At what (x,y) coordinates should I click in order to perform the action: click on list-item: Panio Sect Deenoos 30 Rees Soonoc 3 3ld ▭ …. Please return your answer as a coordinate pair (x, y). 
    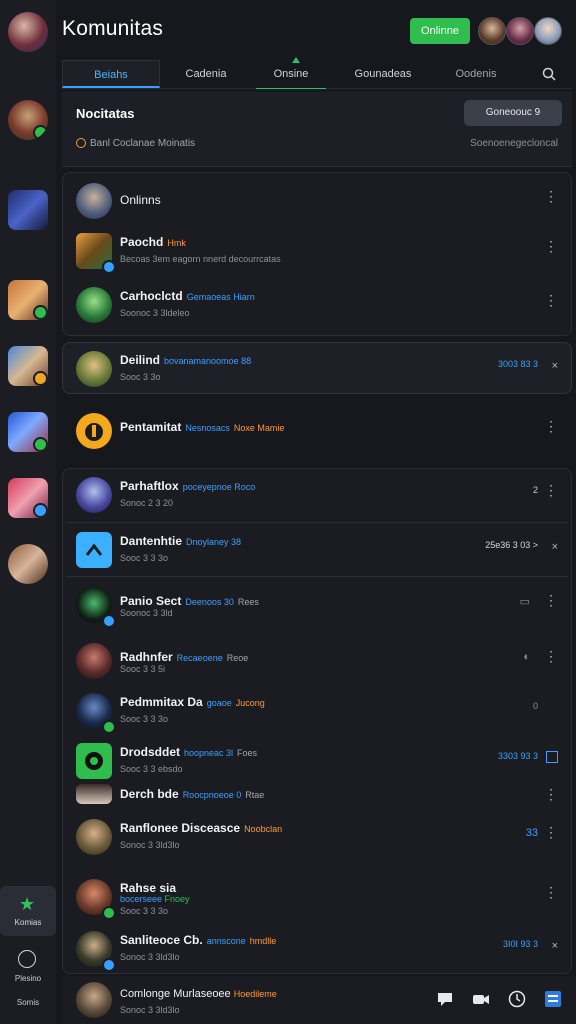
    Looking at the image, I should click on (317, 605).